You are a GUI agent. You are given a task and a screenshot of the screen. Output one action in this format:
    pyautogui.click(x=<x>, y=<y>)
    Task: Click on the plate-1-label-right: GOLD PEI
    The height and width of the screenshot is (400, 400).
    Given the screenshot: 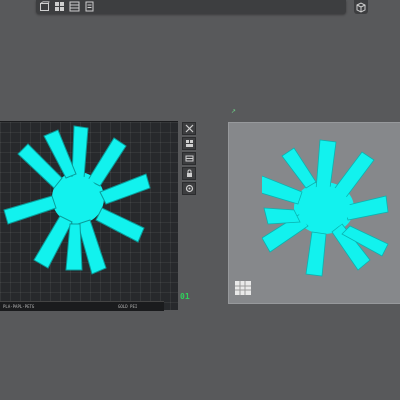 What is the action you would take?
    pyautogui.click(x=128, y=306)
    